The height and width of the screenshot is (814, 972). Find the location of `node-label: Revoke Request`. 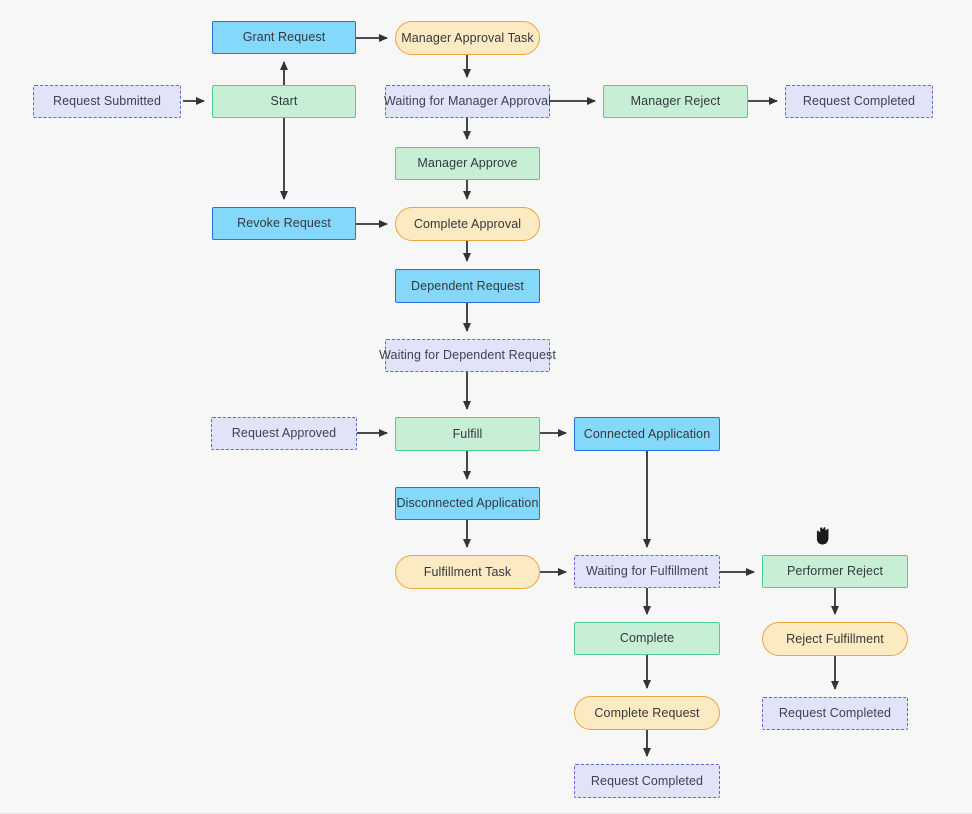

node-label: Revoke Request is located at coordinates (284, 223).